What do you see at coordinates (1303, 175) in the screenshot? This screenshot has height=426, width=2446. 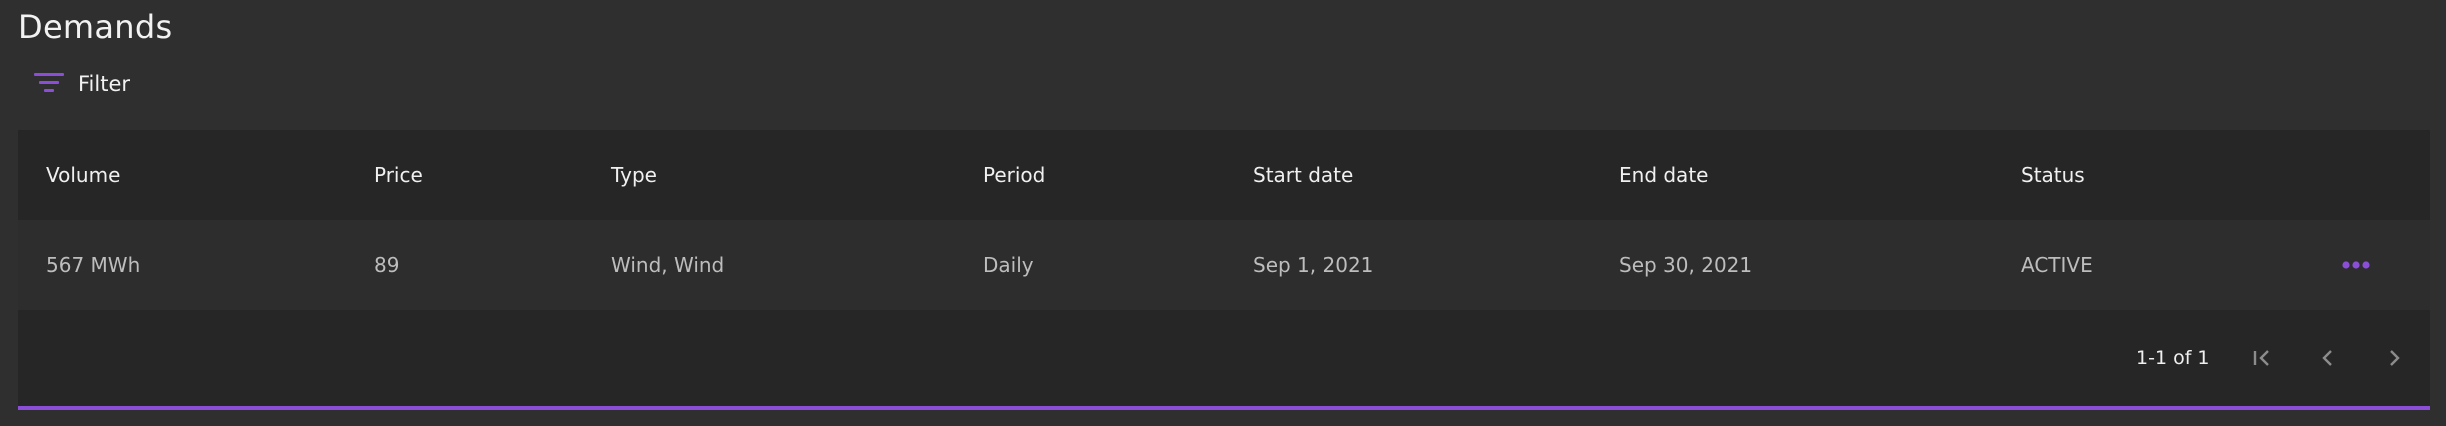 I see `column-header-start-date: Start date` at bounding box center [1303, 175].